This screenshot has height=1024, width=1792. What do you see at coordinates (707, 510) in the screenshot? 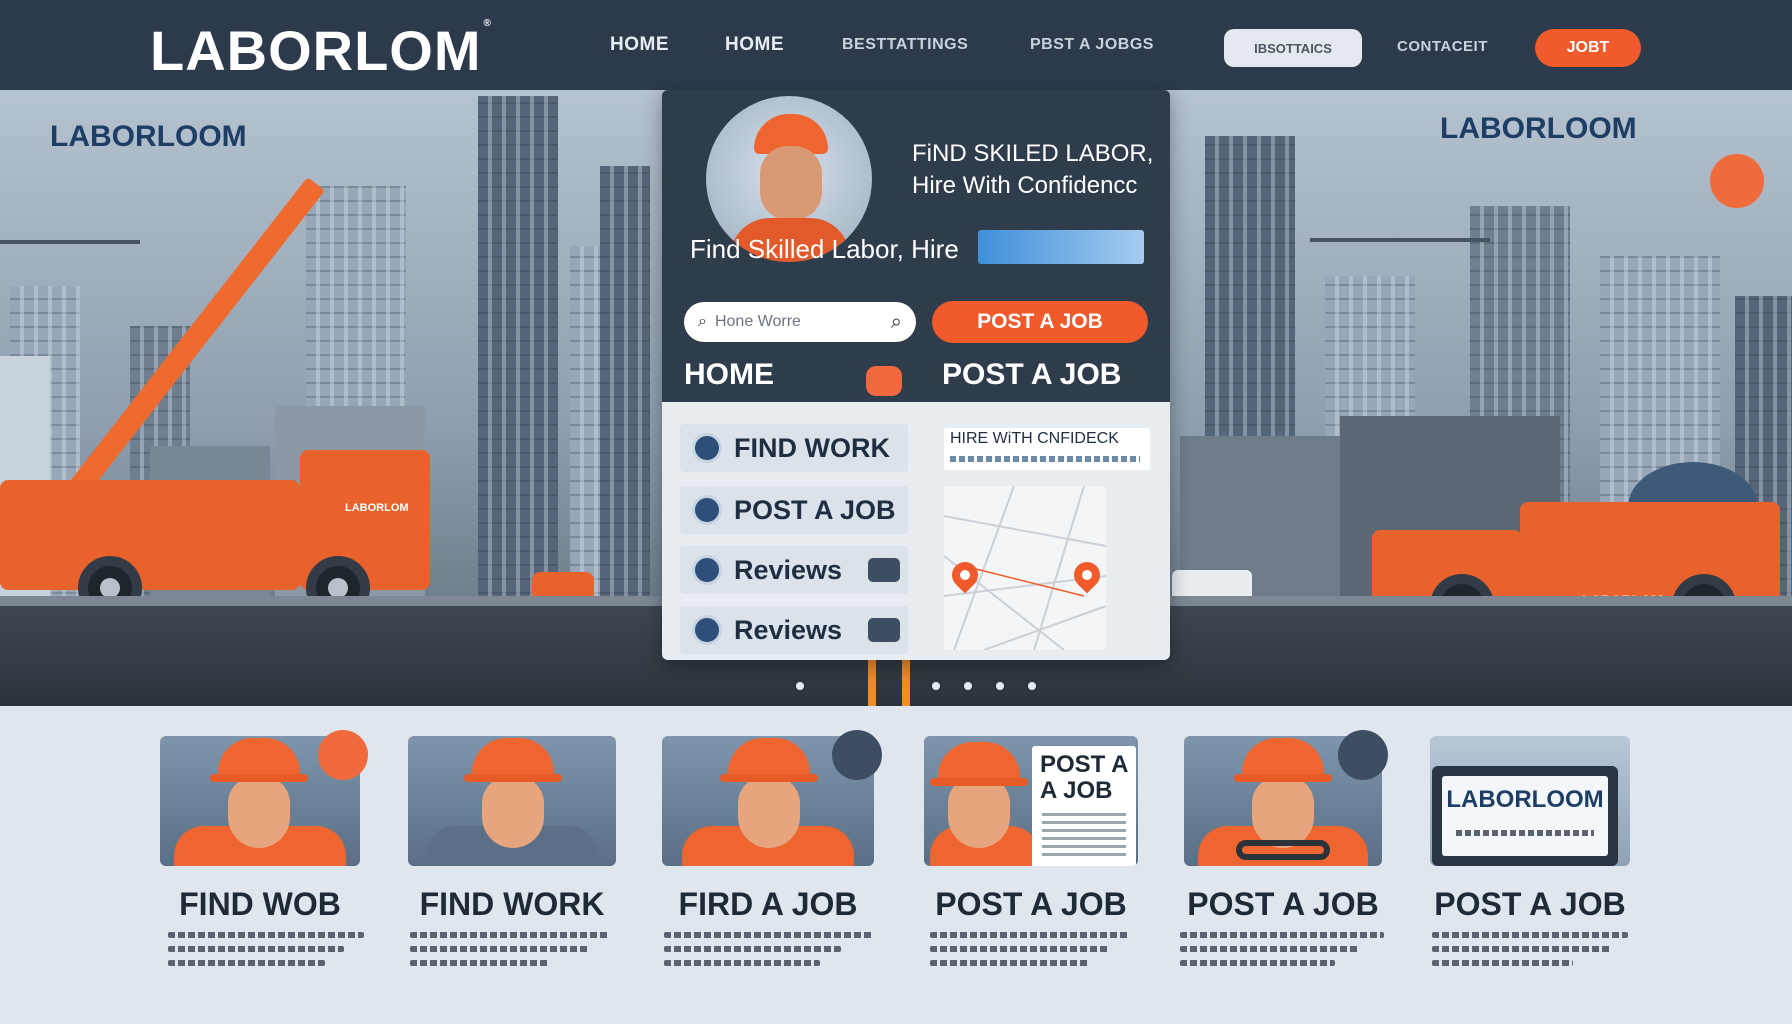
I see `briefcase-icon` at bounding box center [707, 510].